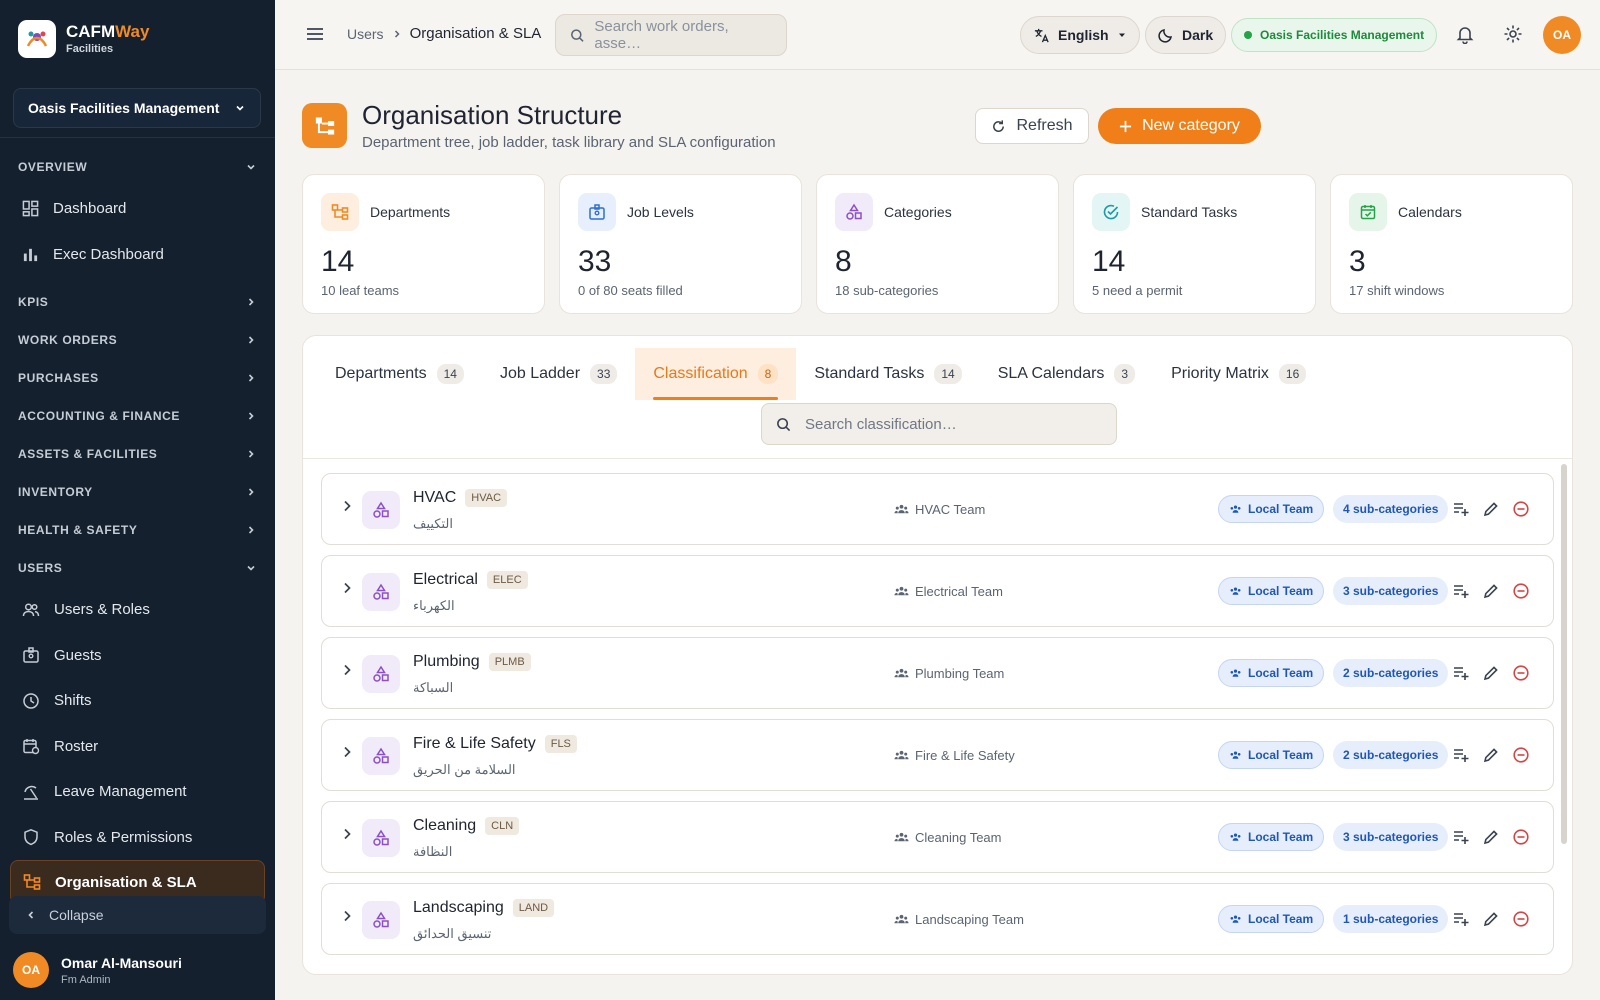 The width and height of the screenshot is (1600, 1000). Describe the element at coordinates (137, 747) in the screenshot. I see `sidebar-item-roster: Roster` at that location.